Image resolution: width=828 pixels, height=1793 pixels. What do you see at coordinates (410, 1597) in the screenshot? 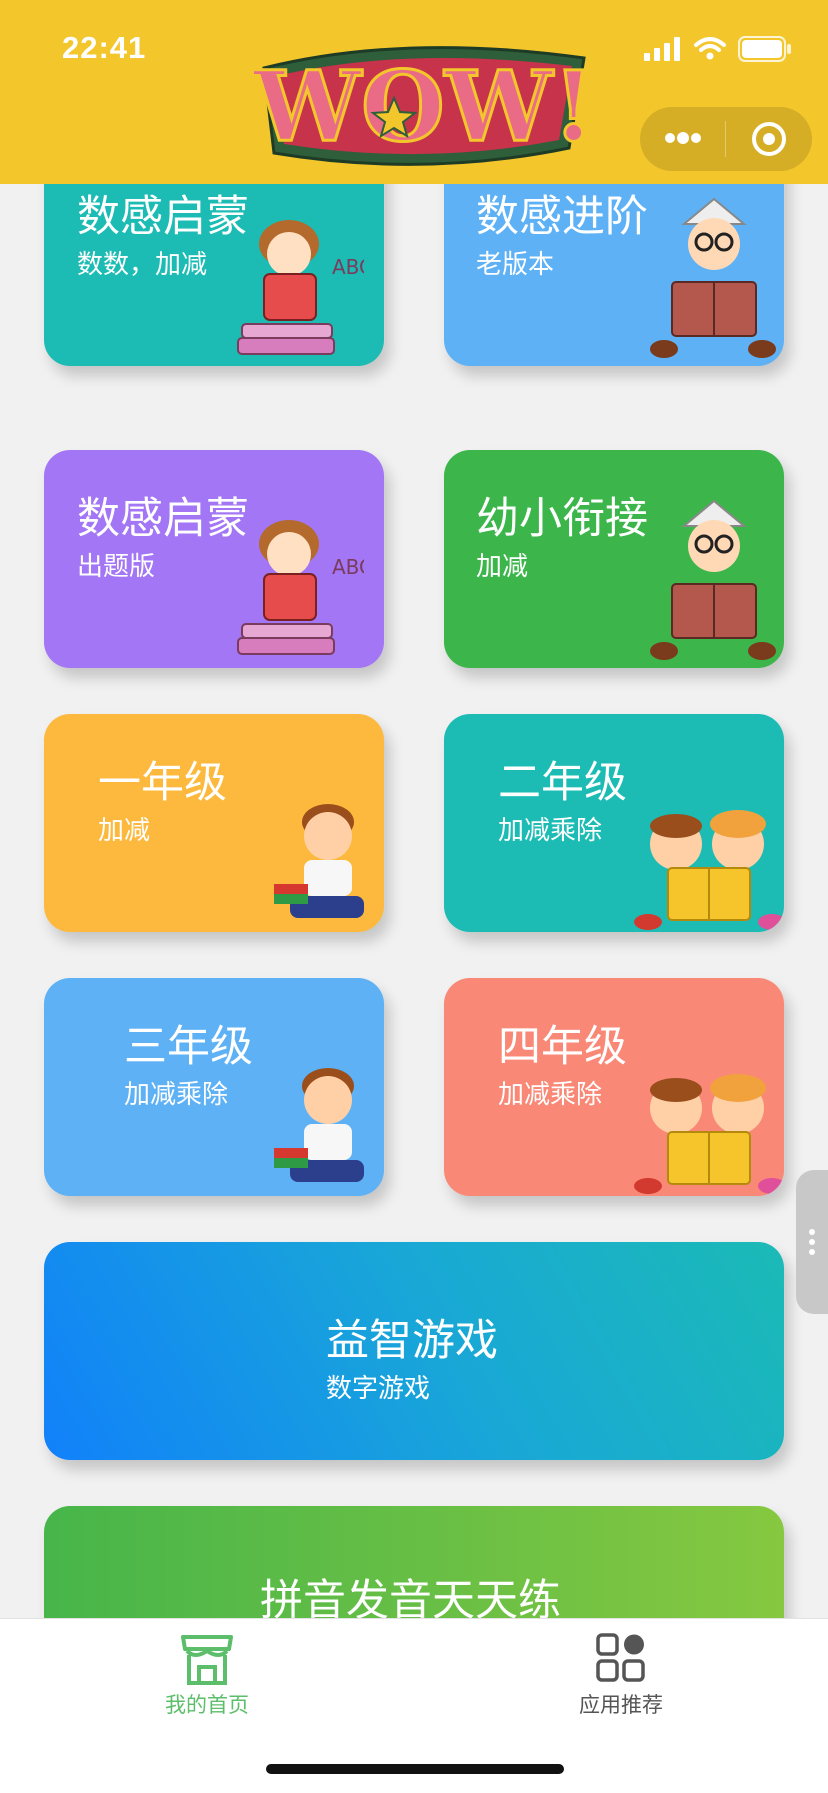
I see `card-title: 拼音发音天天练` at bounding box center [410, 1597].